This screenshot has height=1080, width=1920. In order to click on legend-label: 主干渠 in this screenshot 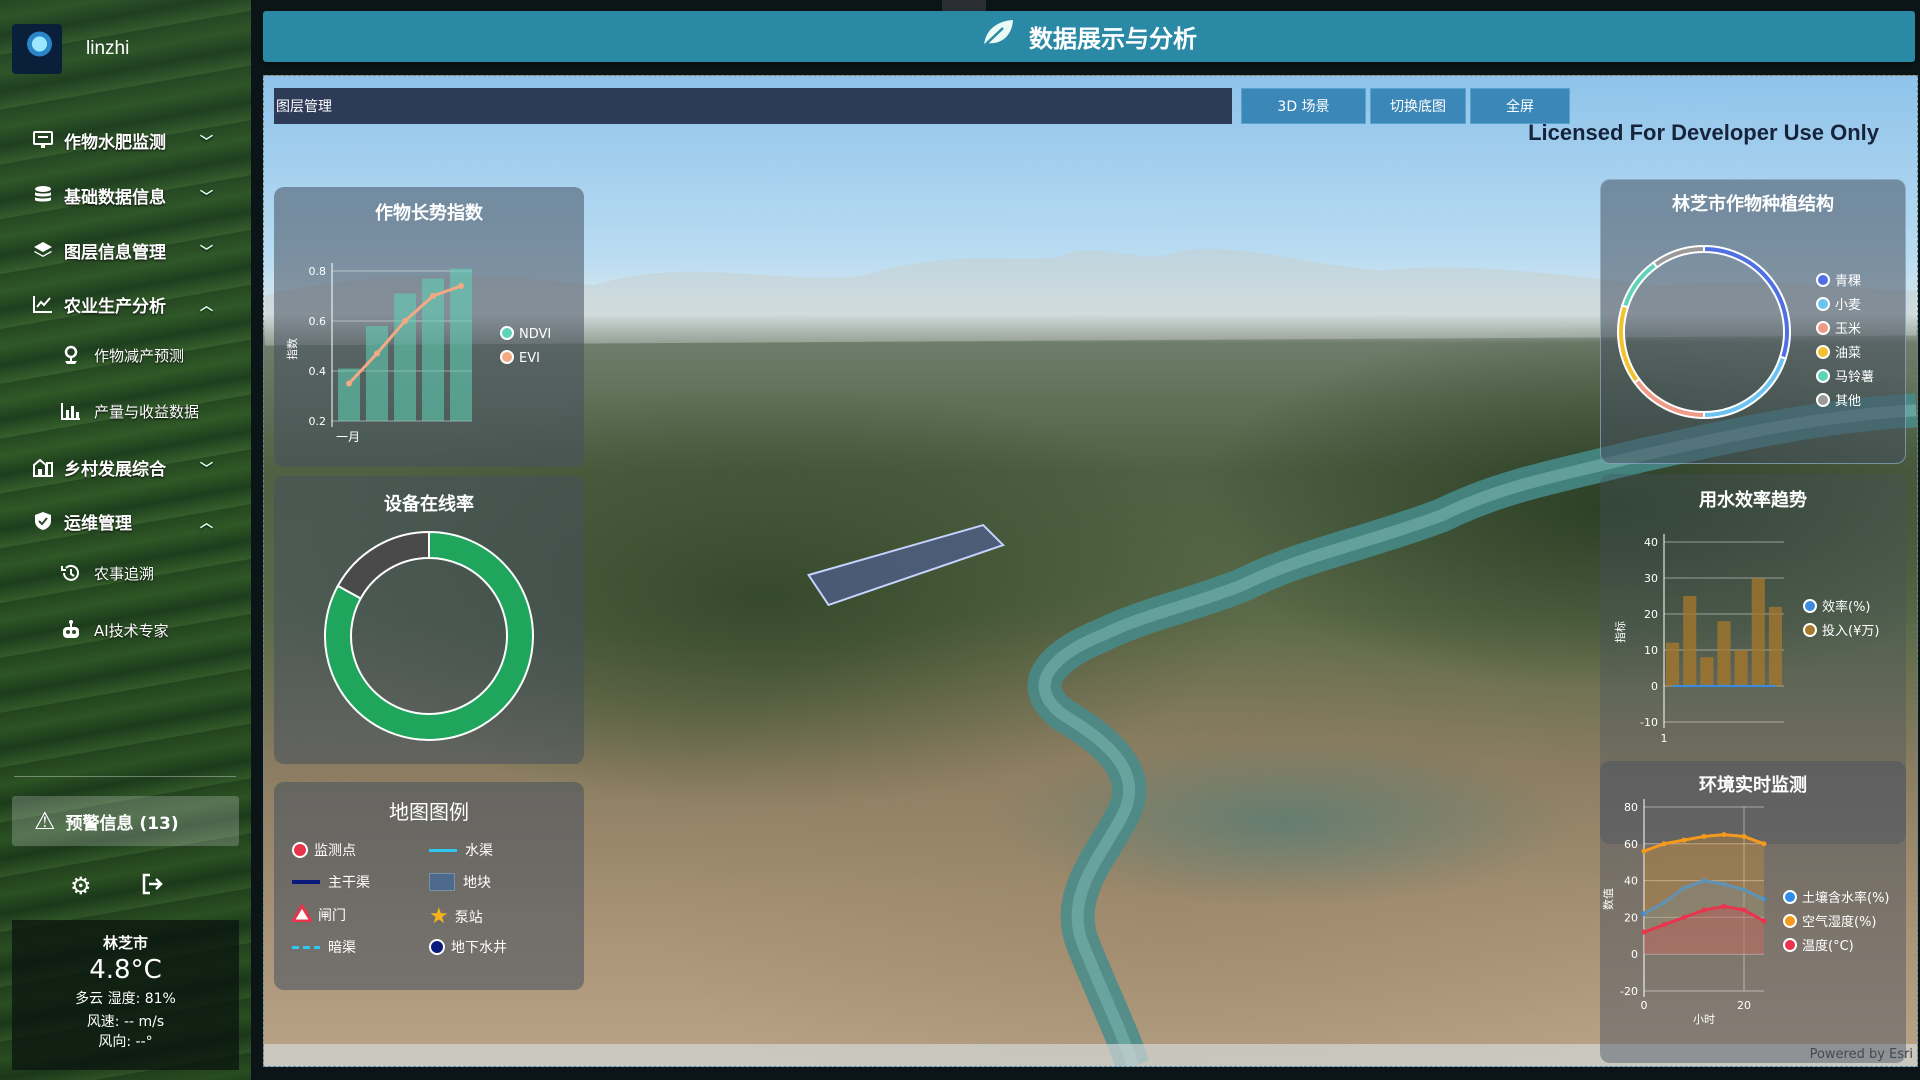, I will do `click(349, 883)`.